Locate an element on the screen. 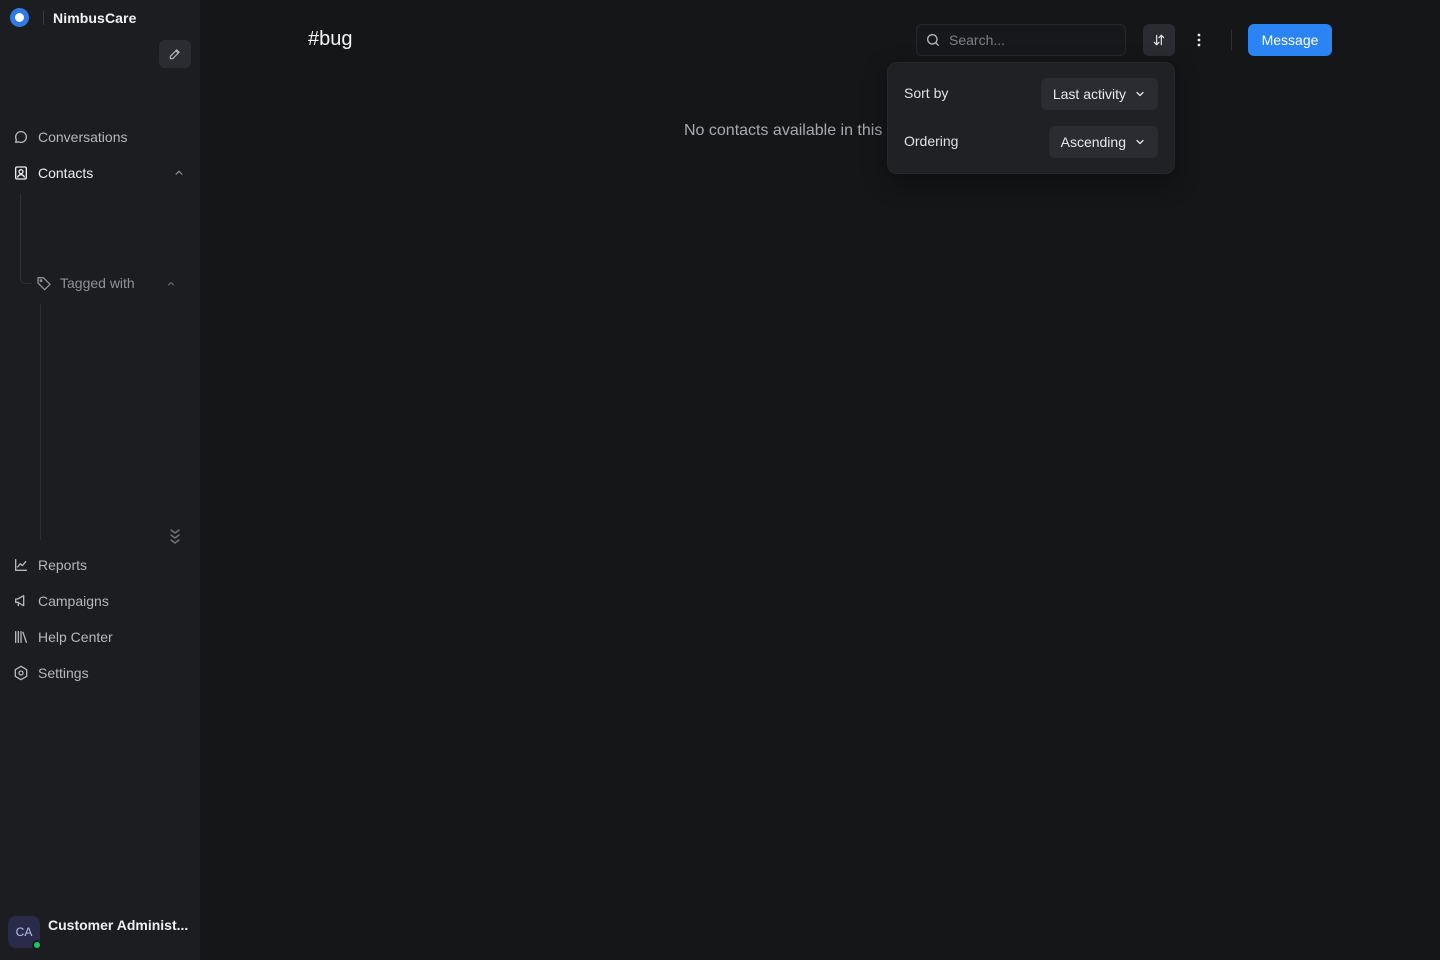 The height and width of the screenshot is (960, 1440). library-icon is located at coordinates (21, 637).